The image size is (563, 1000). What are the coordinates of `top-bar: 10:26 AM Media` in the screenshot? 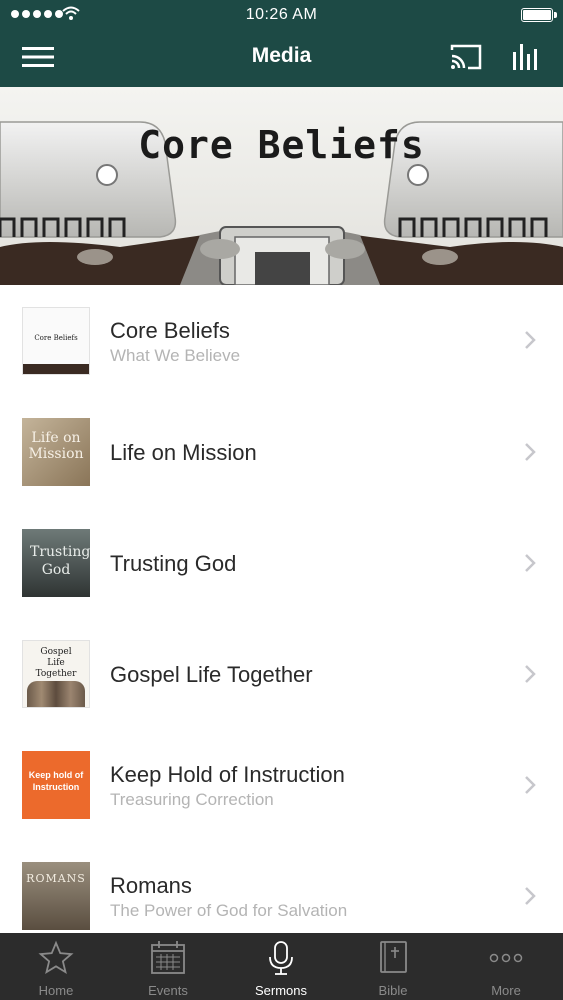 It's located at (281, 43).